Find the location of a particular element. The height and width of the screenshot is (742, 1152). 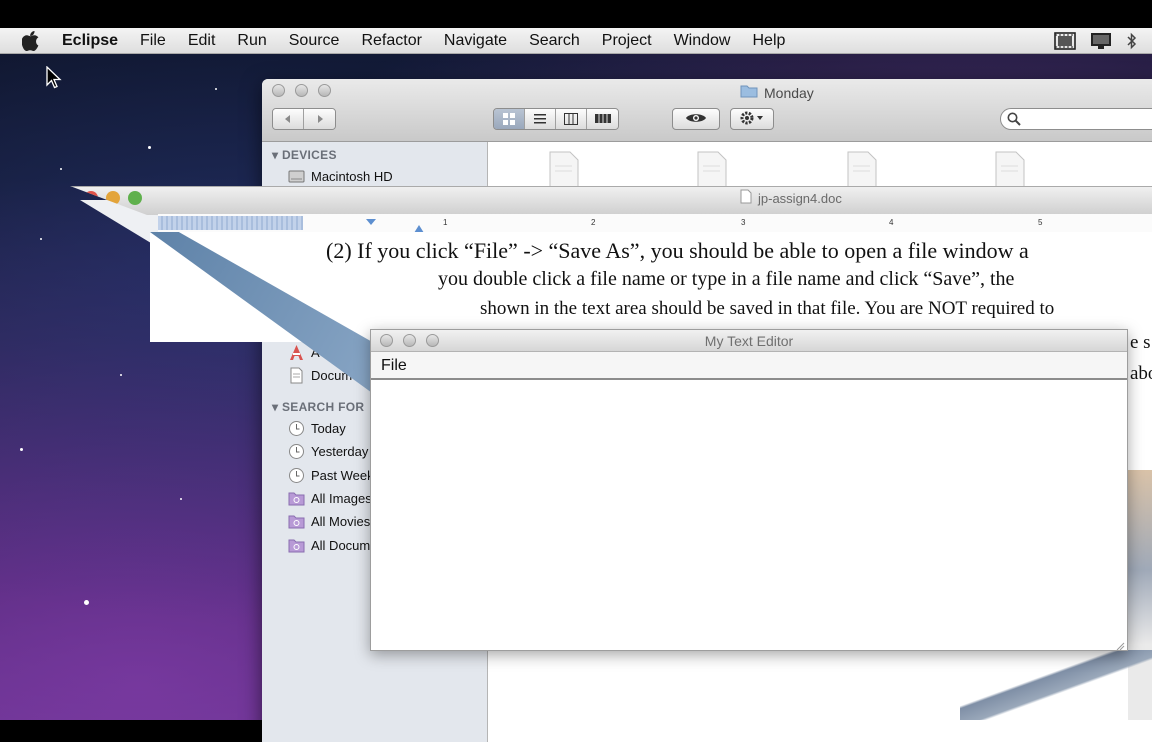

menu-help: Help is located at coordinates (768, 41).